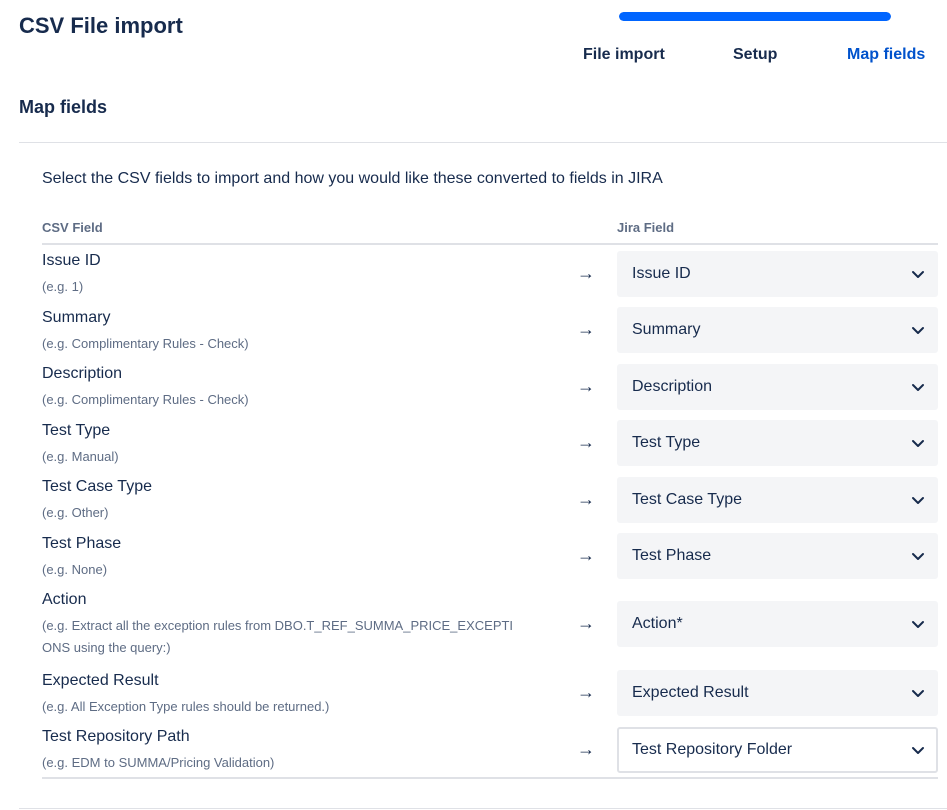 The height and width of the screenshot is (810, 947). Describe the element at coordinates (63, 107) in the screenshot. I see `section-title: Map fields` at that location.